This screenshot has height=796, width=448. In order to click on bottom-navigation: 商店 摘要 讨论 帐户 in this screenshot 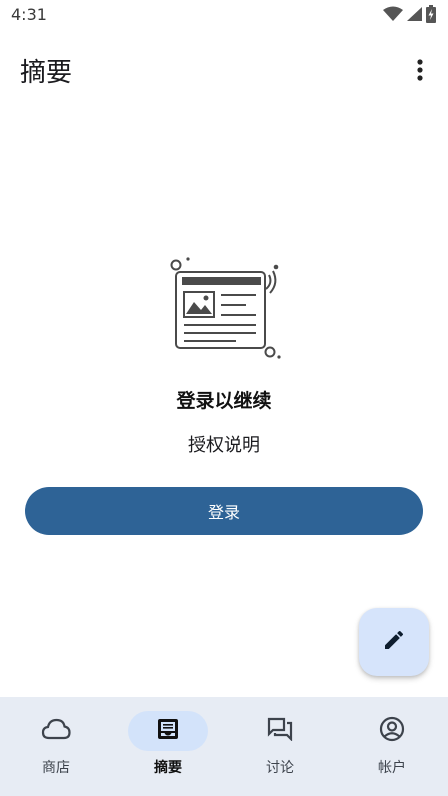, I will do `click(224, 746)`.